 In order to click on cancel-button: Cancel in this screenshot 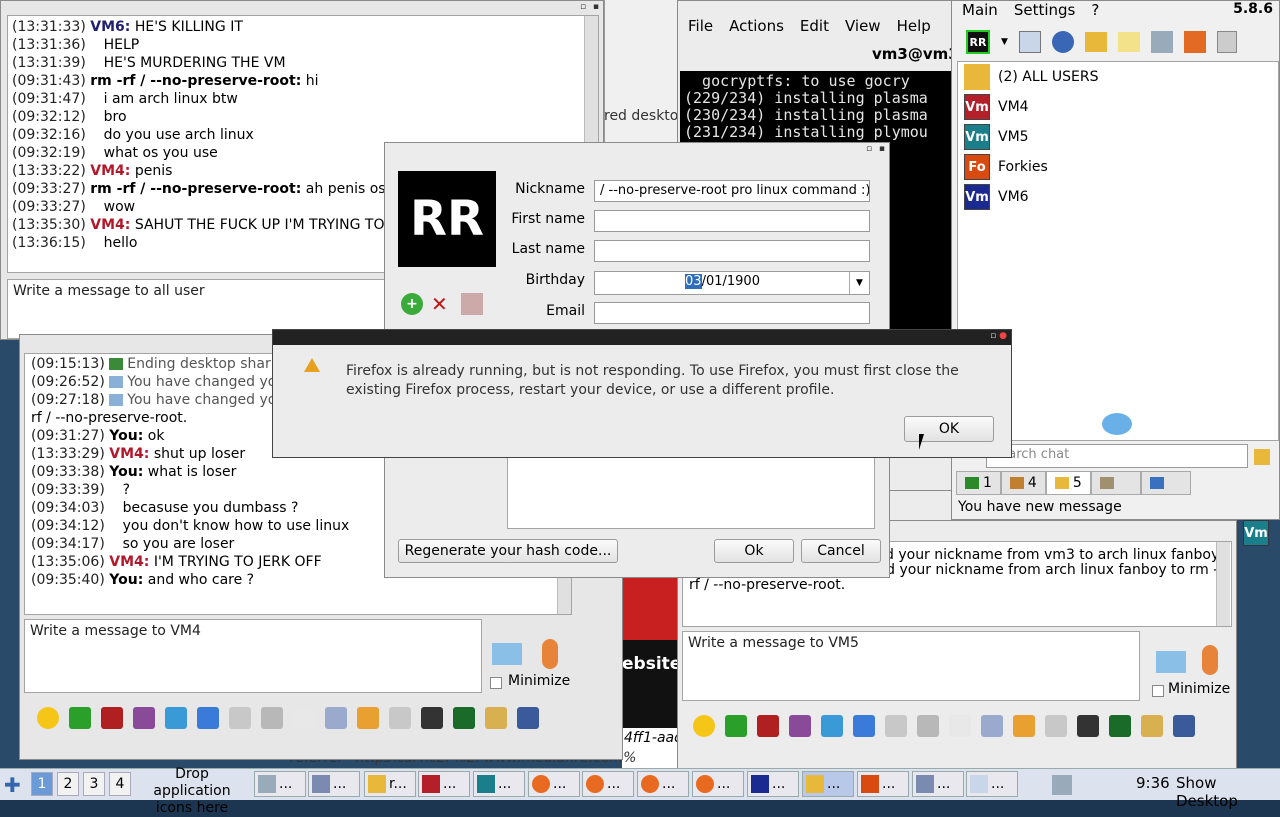, I will do `click(841, 551)`.